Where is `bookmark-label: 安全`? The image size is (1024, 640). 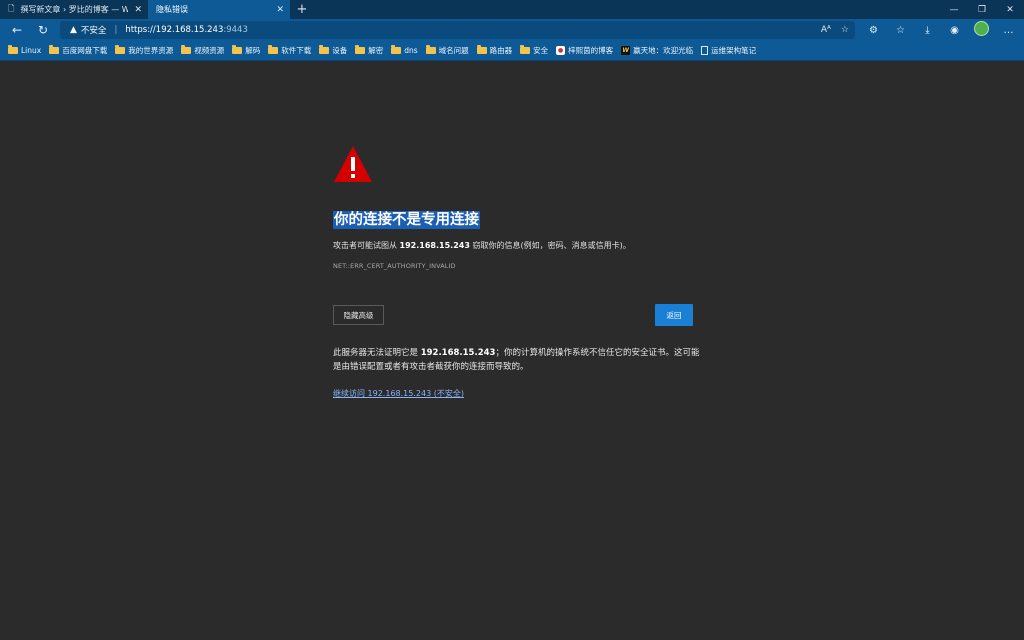 bookmark-label: 安全 is located at coordinates (541, 50).